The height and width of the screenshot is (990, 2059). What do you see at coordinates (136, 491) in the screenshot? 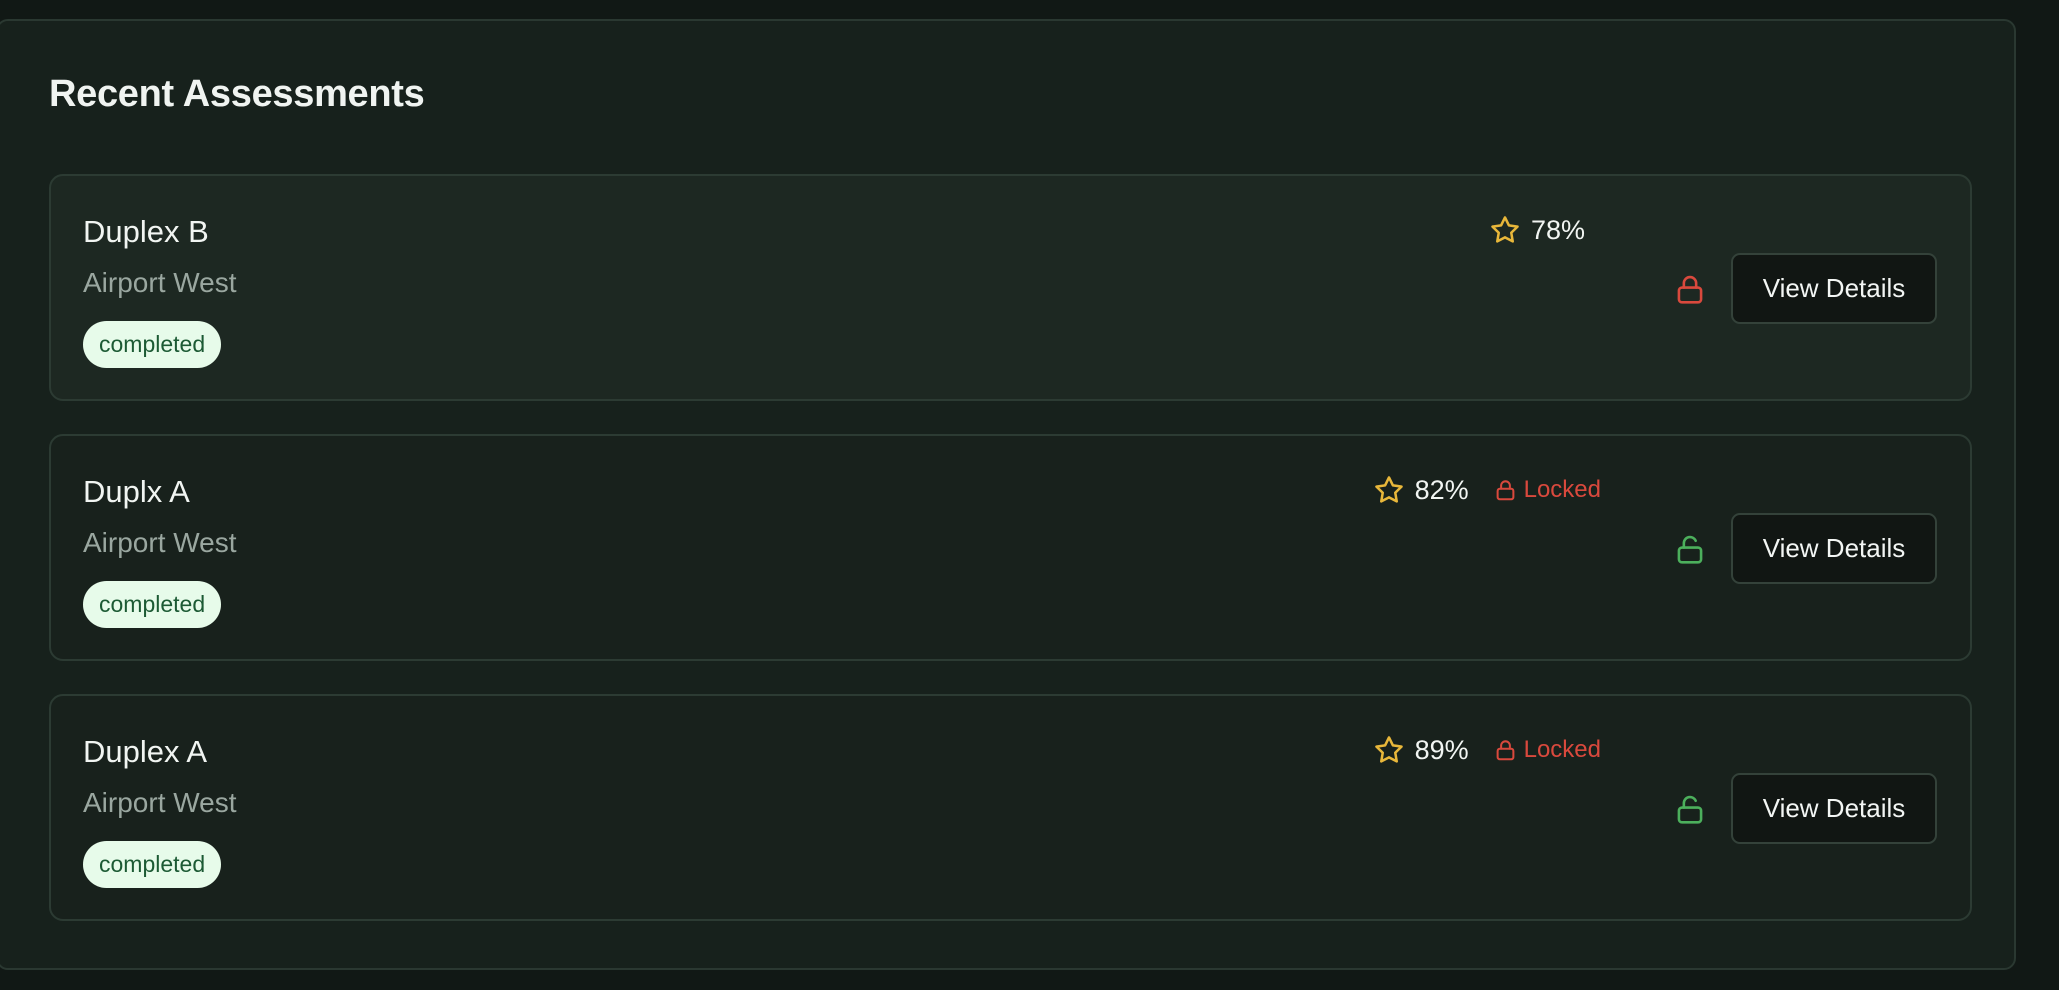
I see `assessment-name: Duplx A` at bounding box center [136, 491].